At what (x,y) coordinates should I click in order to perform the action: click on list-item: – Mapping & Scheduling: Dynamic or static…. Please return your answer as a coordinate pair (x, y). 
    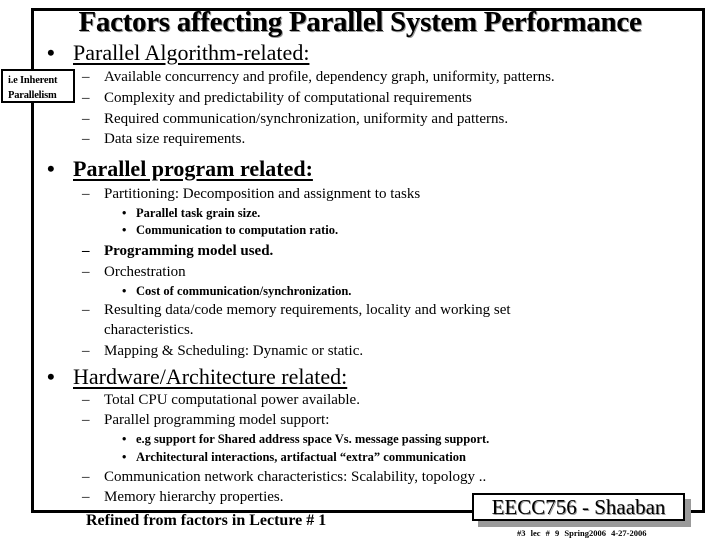
    Looking at the image, I should click on (223, 351).